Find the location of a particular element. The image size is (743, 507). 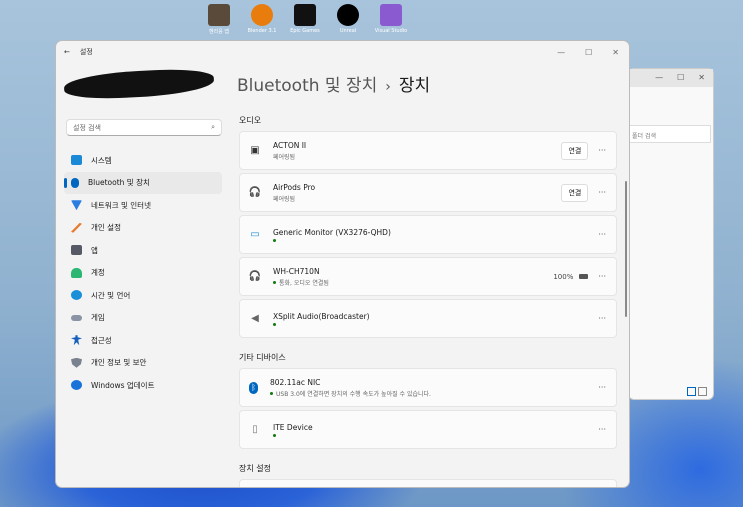

sidebar-item-label: 계정 is located at coordinates (98, 273).